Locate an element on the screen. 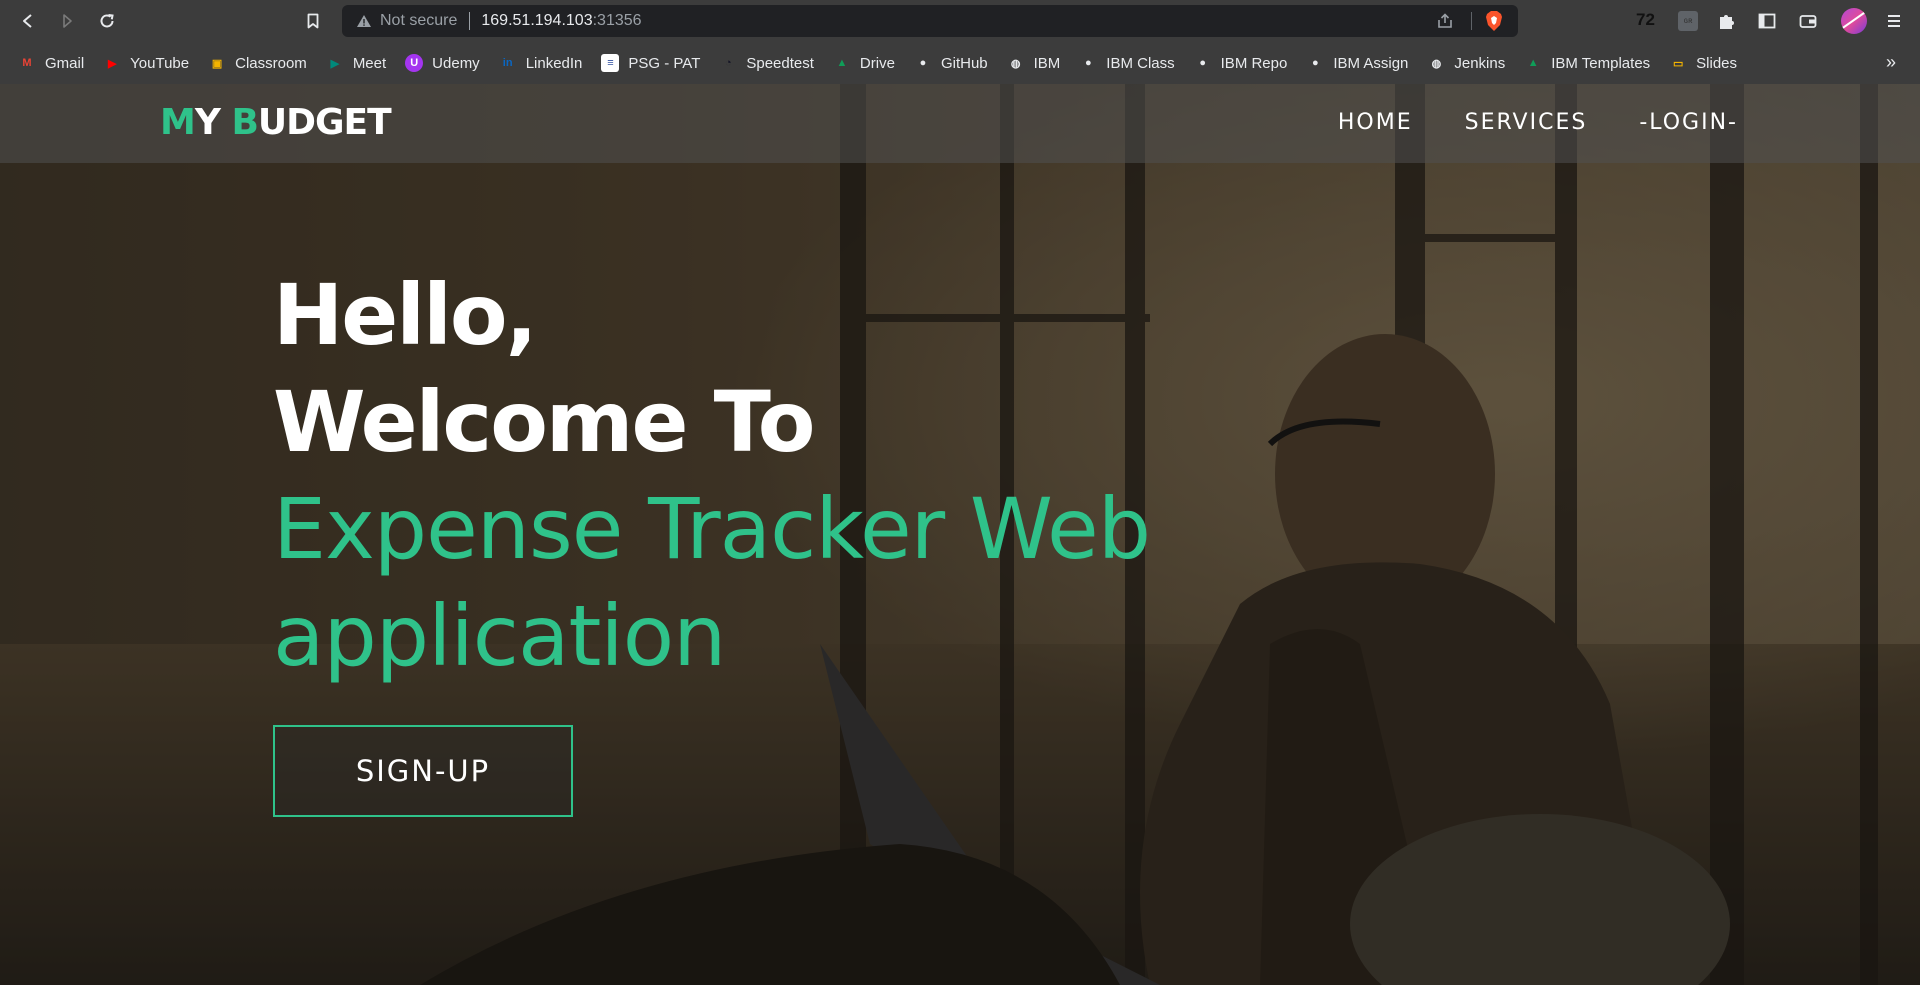 The image size is (1920, 985). bookmarks-overflow-icon: » is located at coordinates (1891, 62).